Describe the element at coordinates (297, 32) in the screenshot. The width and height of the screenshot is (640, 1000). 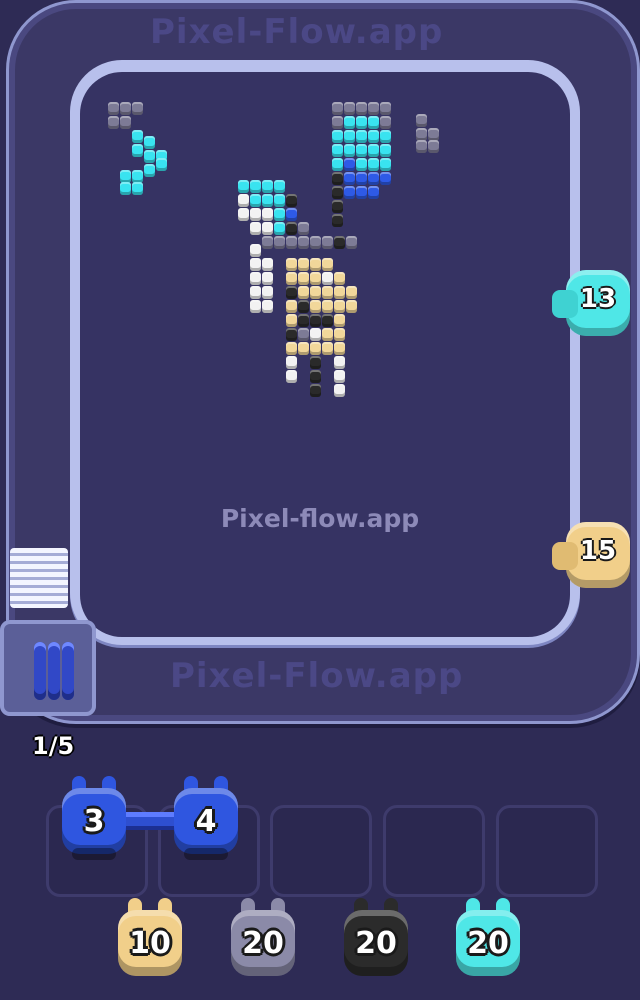
I see `track-watermark-top: Pixel-Flow.app` at that location.